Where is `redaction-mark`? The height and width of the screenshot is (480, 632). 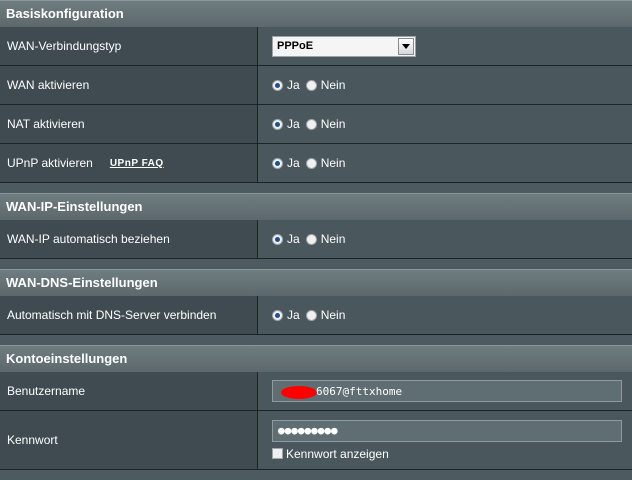 redaction-mark is located at coordinates (299, 392).